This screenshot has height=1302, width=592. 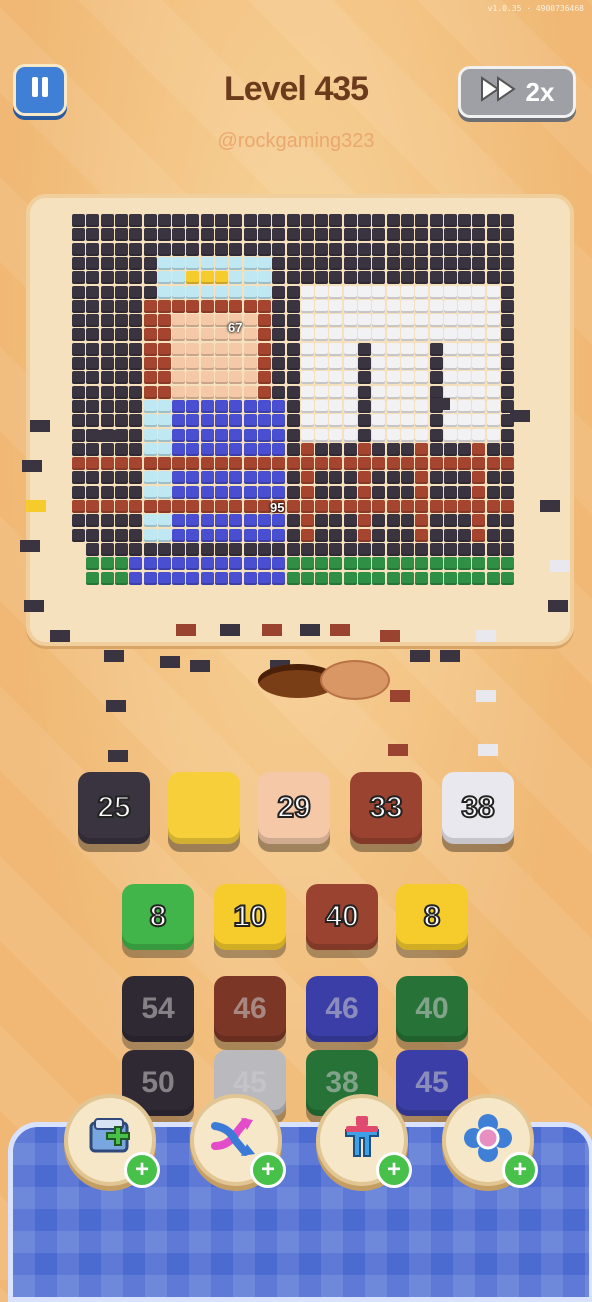 I want to click on magnet-booster: +, so click(x=364, y=1141).